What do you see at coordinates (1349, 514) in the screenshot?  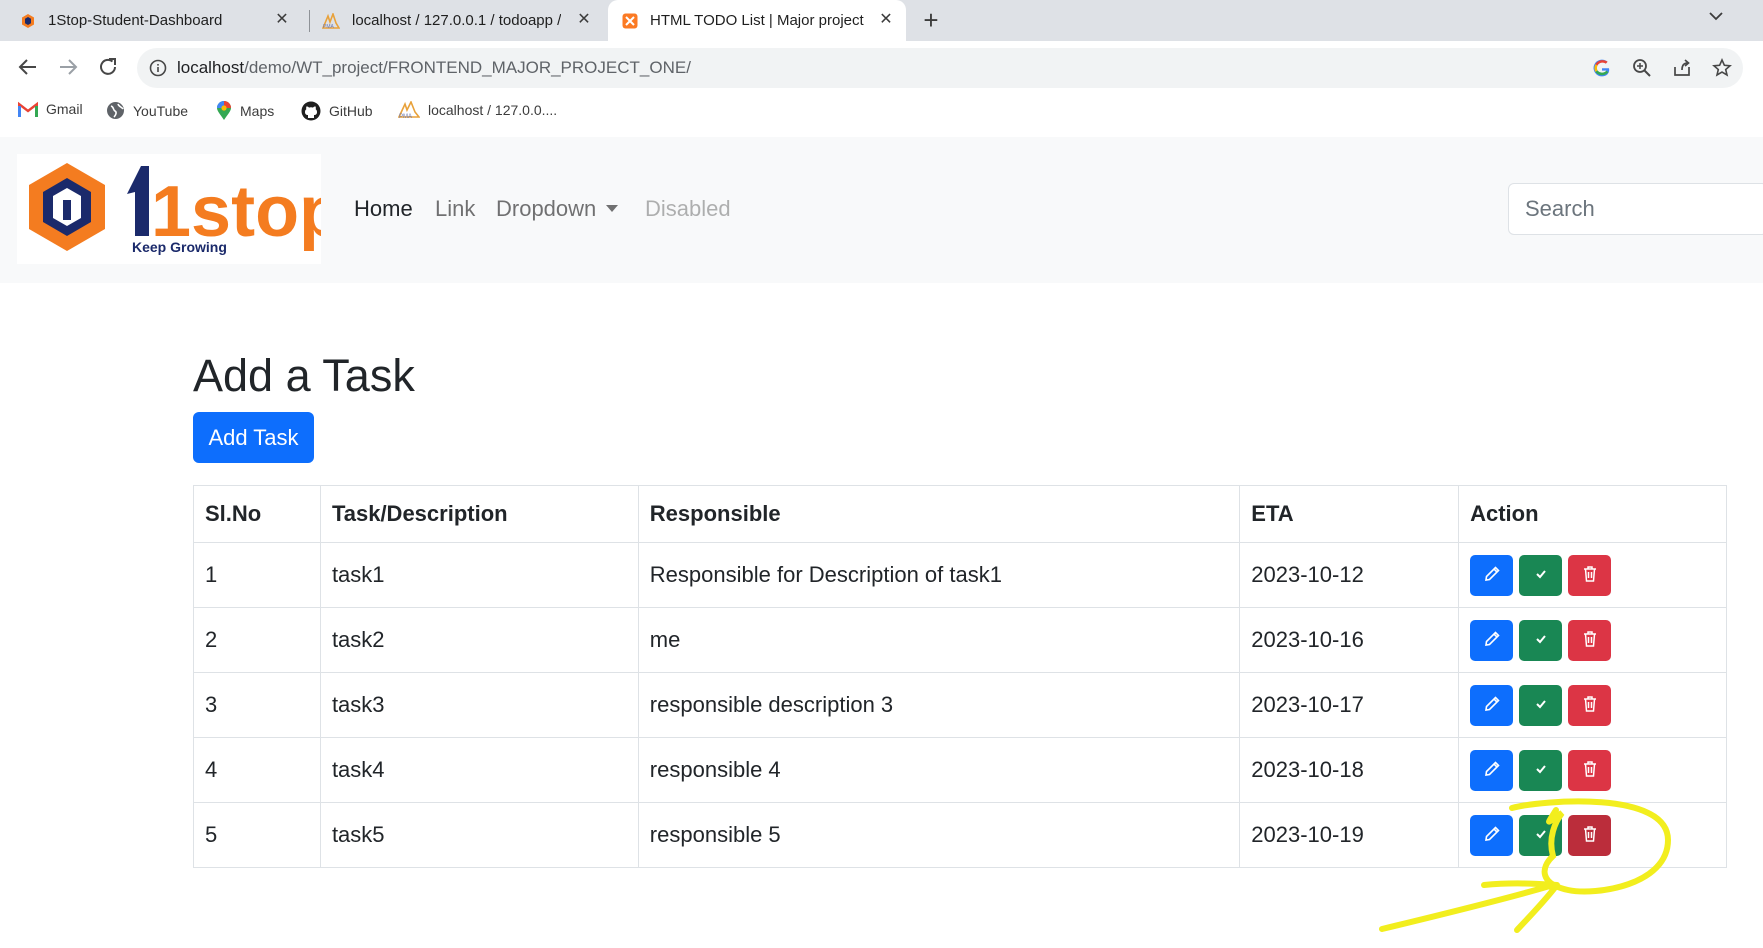 I see `header-eta: ETA` at bounding box center [1349, 514].